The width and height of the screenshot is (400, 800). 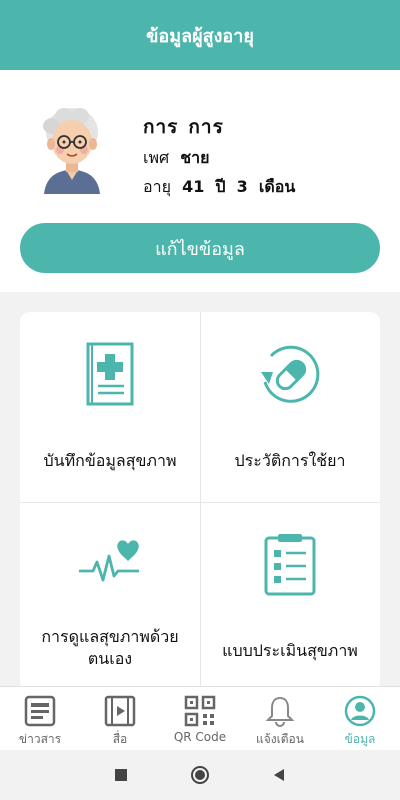 What do you see at coordinates (195, 157) in the screenshot?
I see `gender-value: ชาย` at bounding box center [195, 157].